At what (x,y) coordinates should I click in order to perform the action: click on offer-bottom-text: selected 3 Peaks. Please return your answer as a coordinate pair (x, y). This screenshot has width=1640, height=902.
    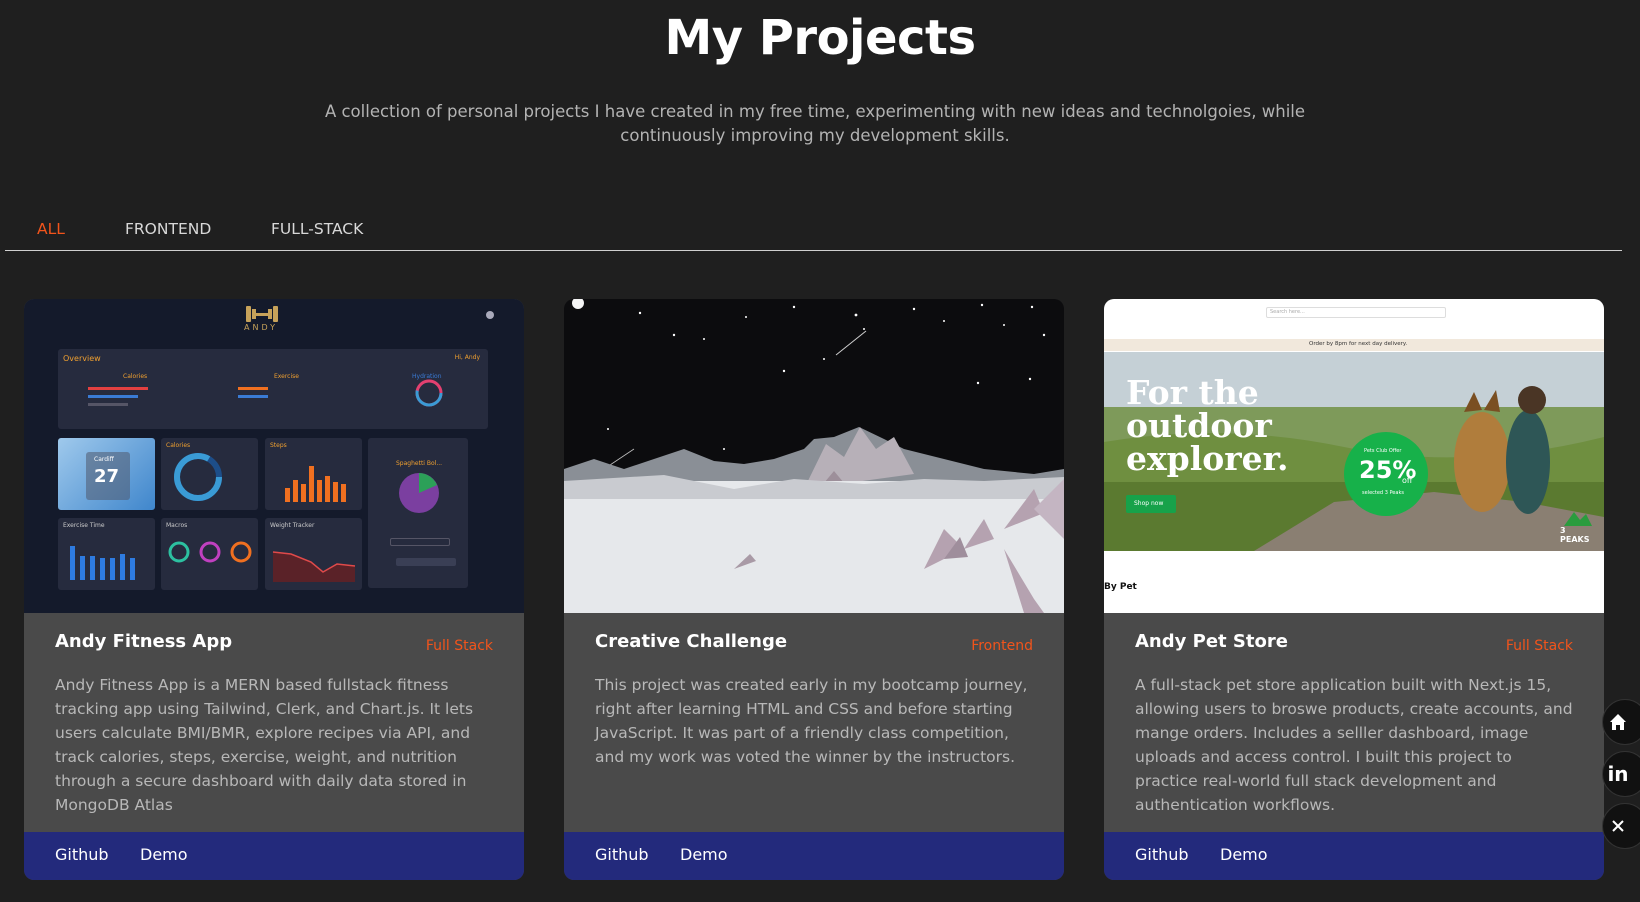
    Looking at the image, I should click on (1383, 493).